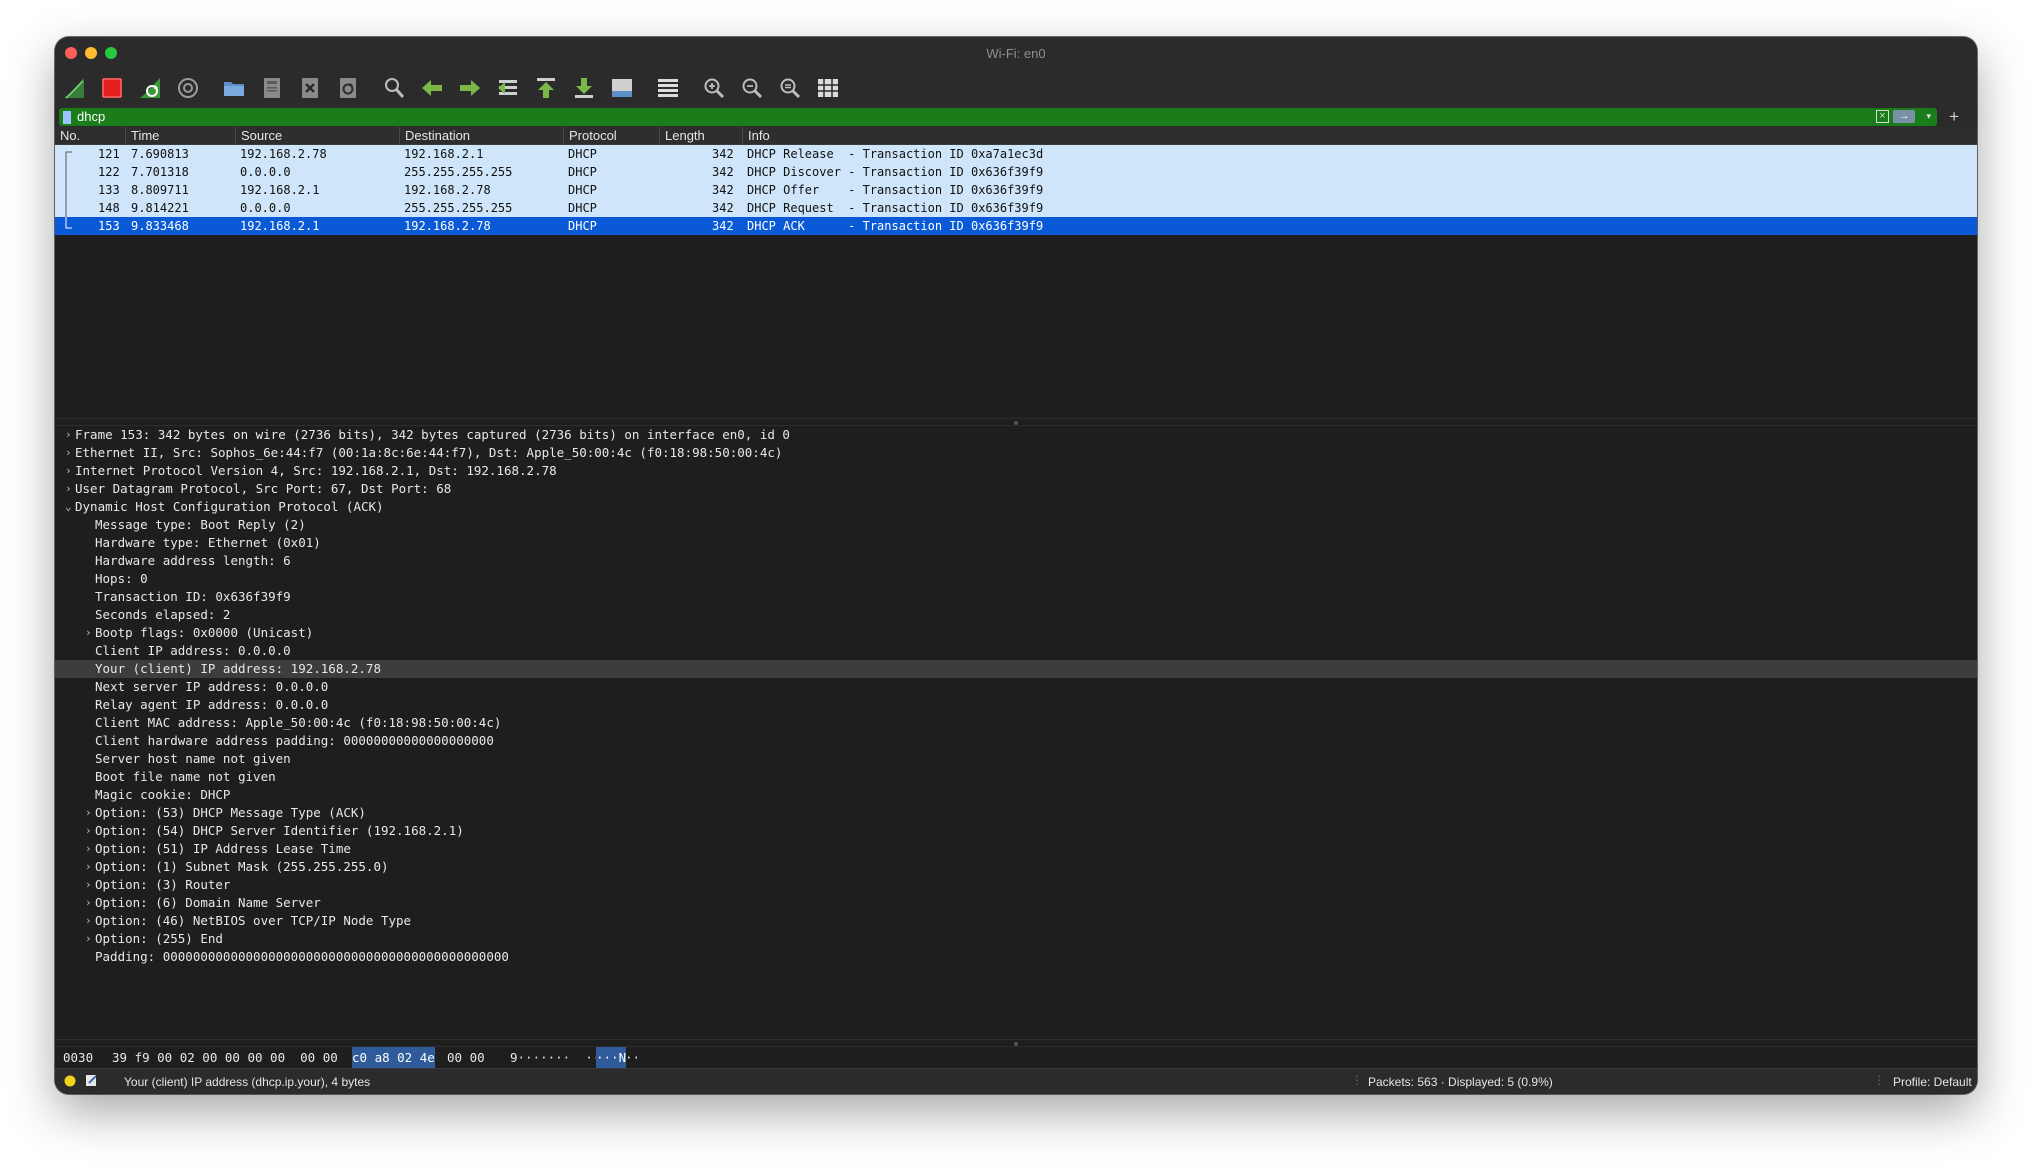 This screenshot has height=1167, width=2032. What do you see at coordinates (611, 1057) in the screenshot?
I see `bytes-ascii-selected: ···N` at bounding box center [611, 1057].